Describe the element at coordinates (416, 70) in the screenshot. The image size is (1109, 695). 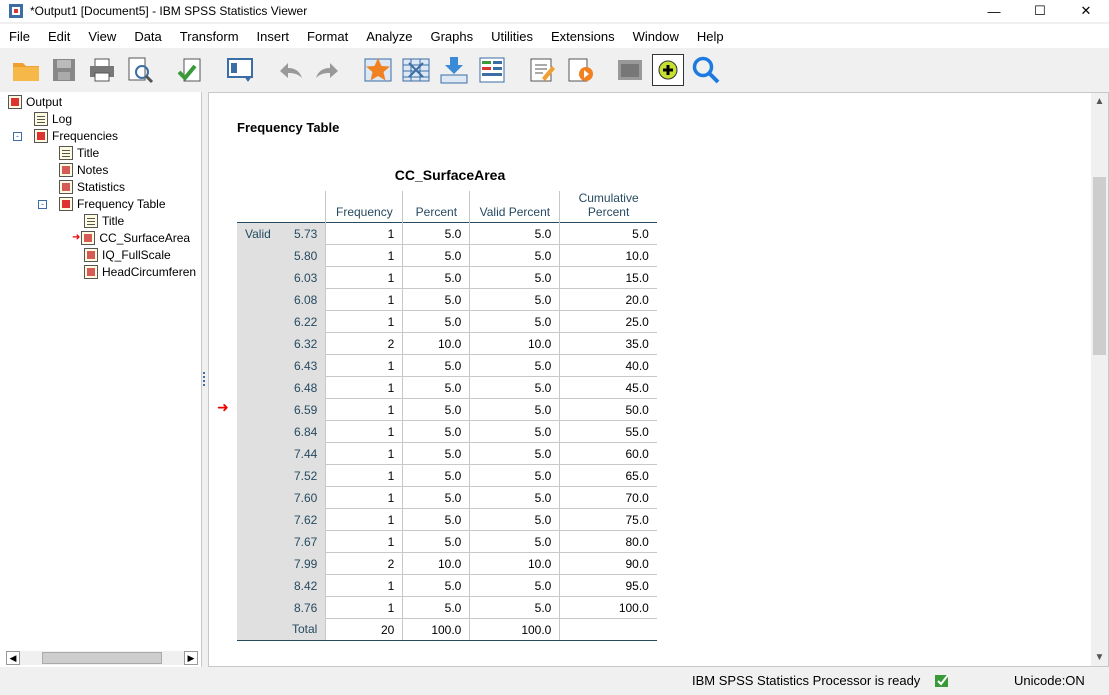
I see `goto-variable-icon` at that location.